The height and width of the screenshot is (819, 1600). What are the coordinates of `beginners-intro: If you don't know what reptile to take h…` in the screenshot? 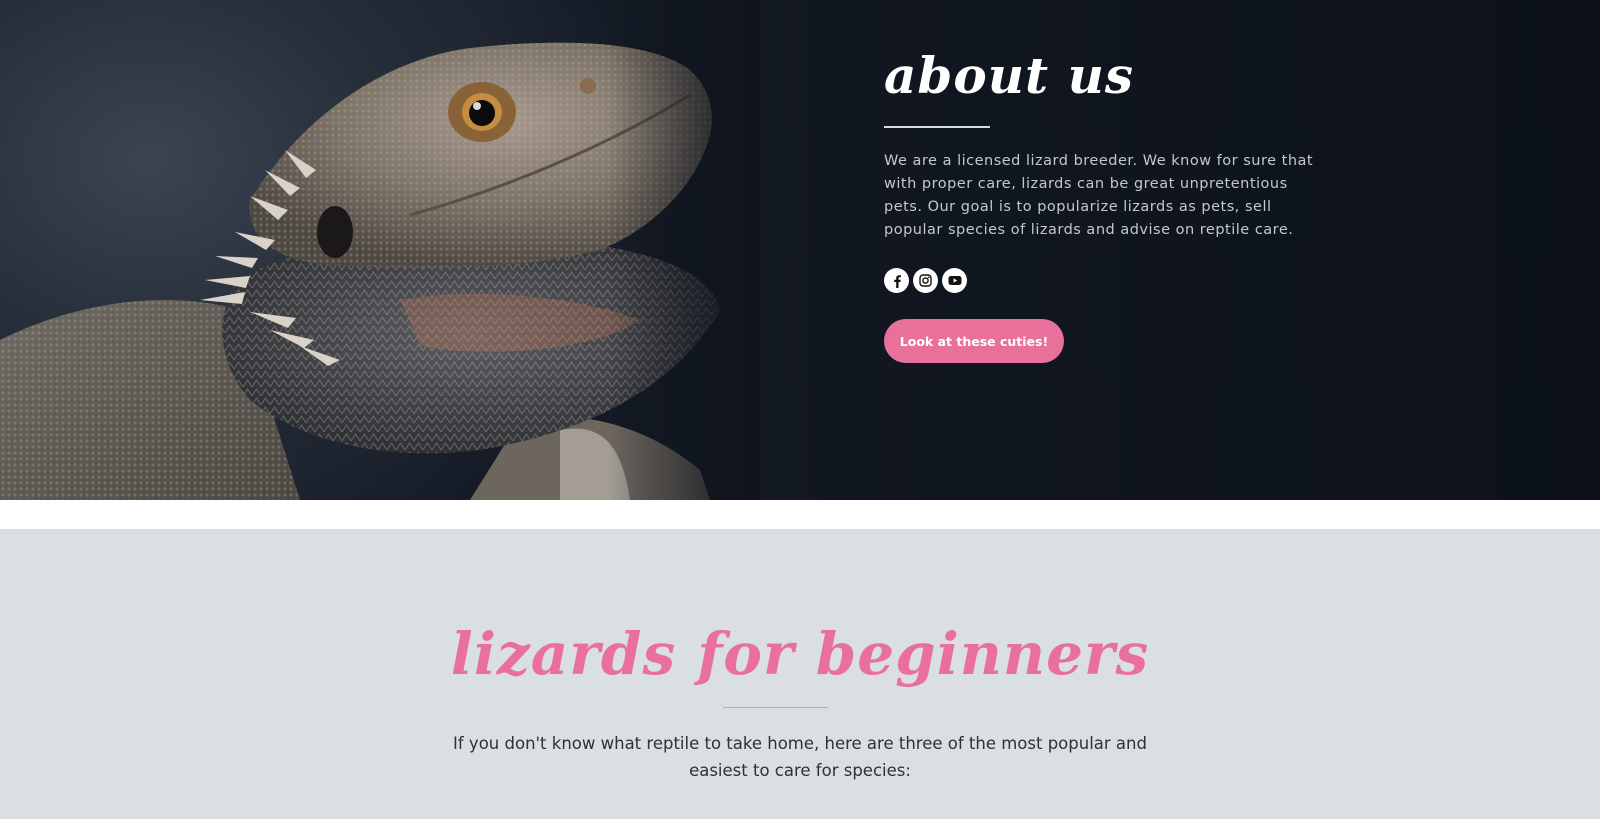 It's located at (800, 757).